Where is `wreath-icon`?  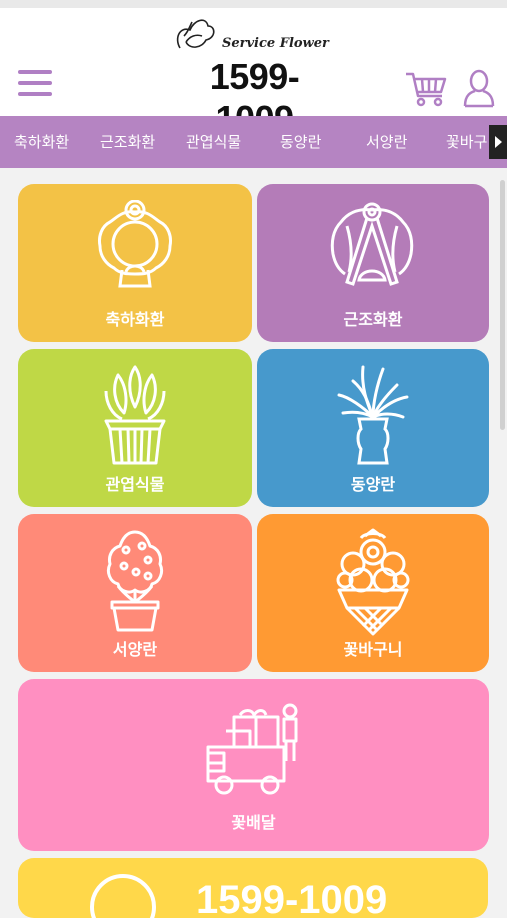 wreath-icon is located at coordinates (135, 244).